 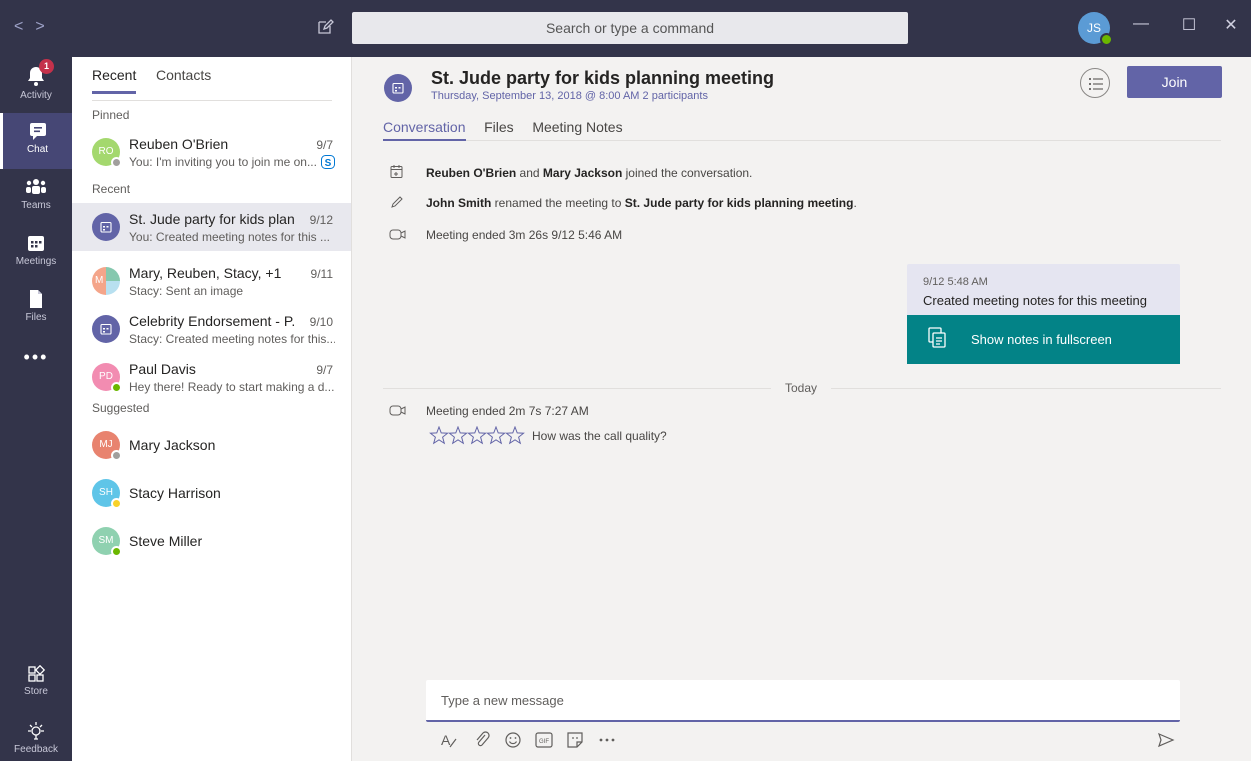 I want to click on message-input, so click(x=803, y=700).